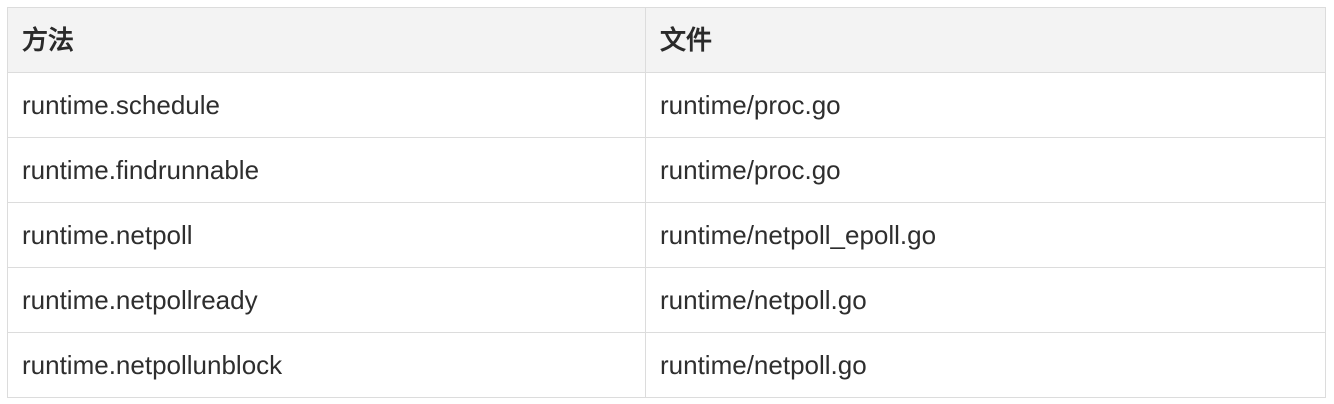  Describe the element at coordinates (985, 235) in the screenshot. I see `file-cell: runtime/netpoll_epoll.go` at that location.